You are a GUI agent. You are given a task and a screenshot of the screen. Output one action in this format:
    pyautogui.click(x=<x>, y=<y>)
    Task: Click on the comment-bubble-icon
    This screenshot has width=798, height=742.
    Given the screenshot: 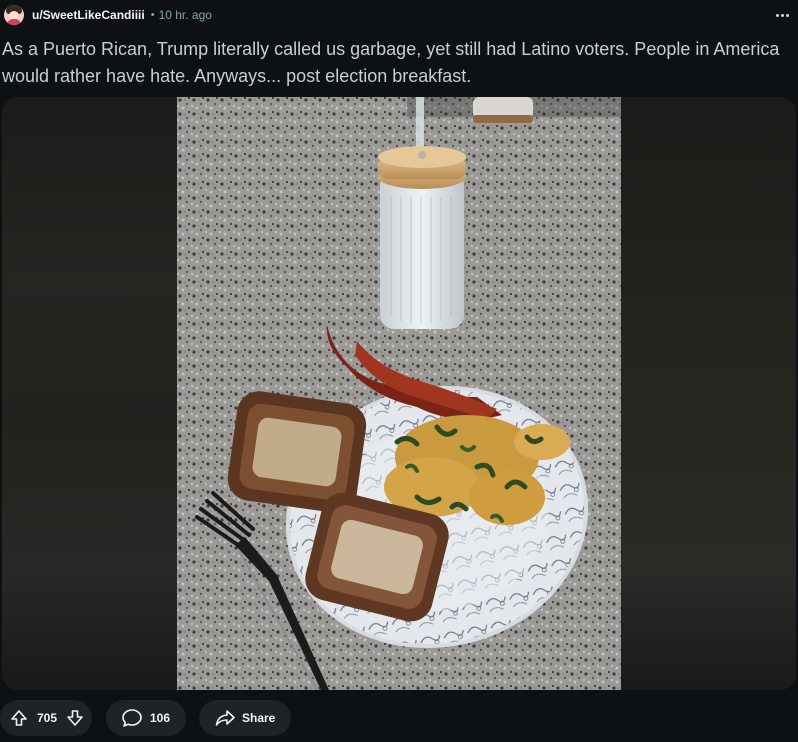 What is the action you would take?
    pyautogui.click(x=132, y=718)
    